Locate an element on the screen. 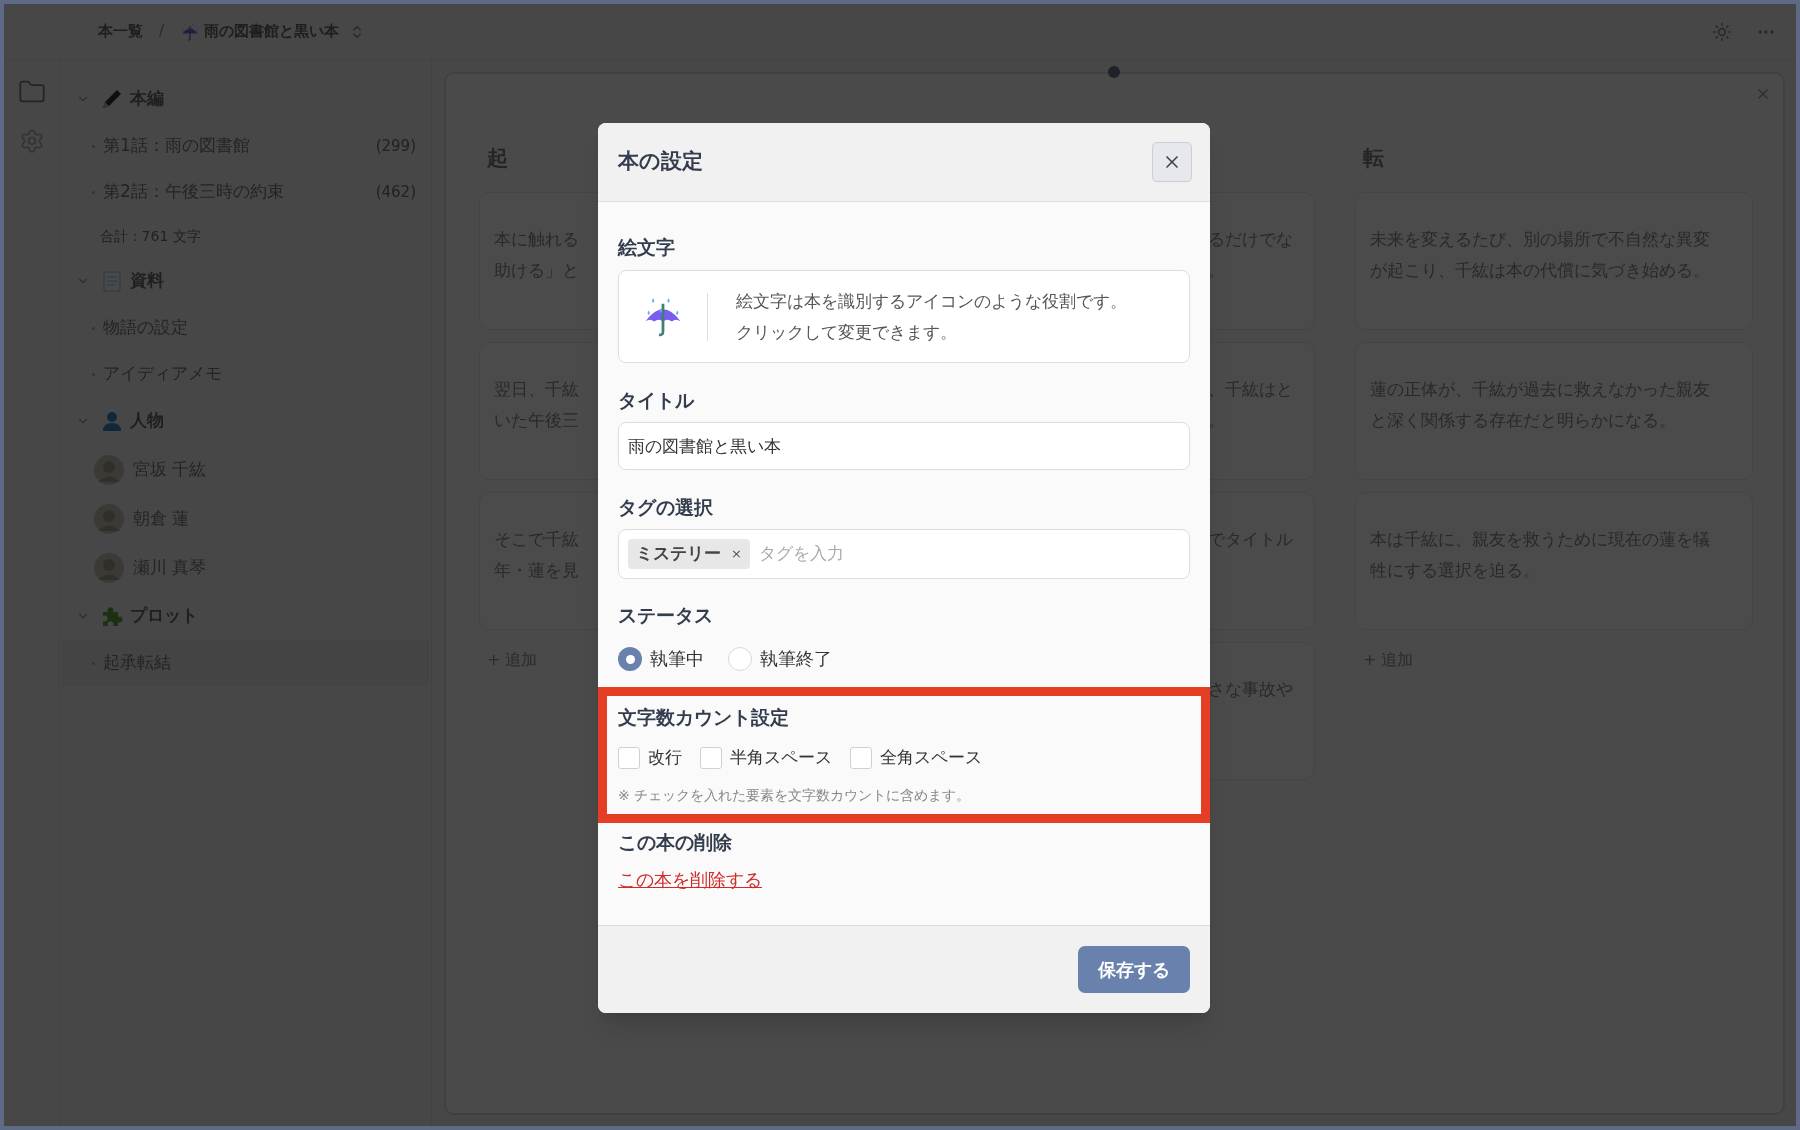  delete-link: この本を削除する is located at coordinates (690, 879).